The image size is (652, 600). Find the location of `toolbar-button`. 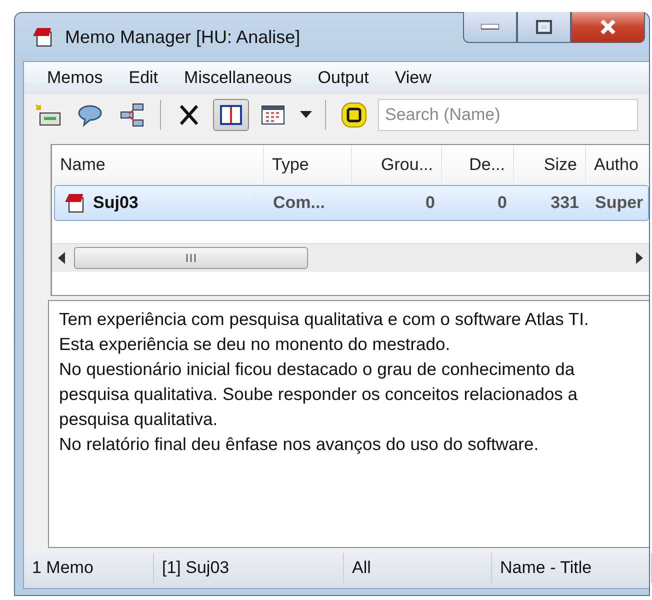

toolbar-button is located at coordinates (231, 115).